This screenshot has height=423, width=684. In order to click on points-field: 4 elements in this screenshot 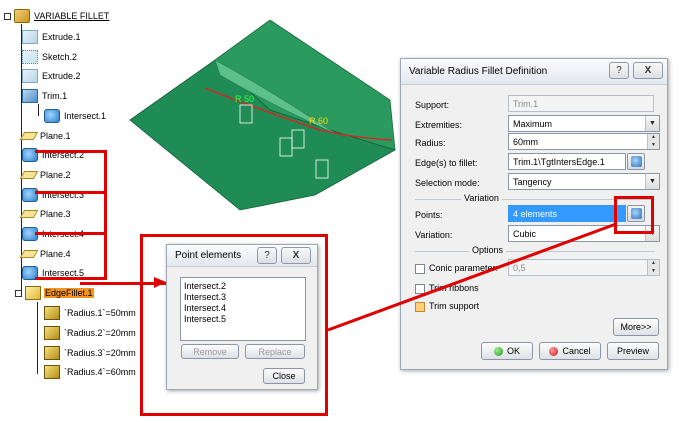, I will do `click(567, 213)`.